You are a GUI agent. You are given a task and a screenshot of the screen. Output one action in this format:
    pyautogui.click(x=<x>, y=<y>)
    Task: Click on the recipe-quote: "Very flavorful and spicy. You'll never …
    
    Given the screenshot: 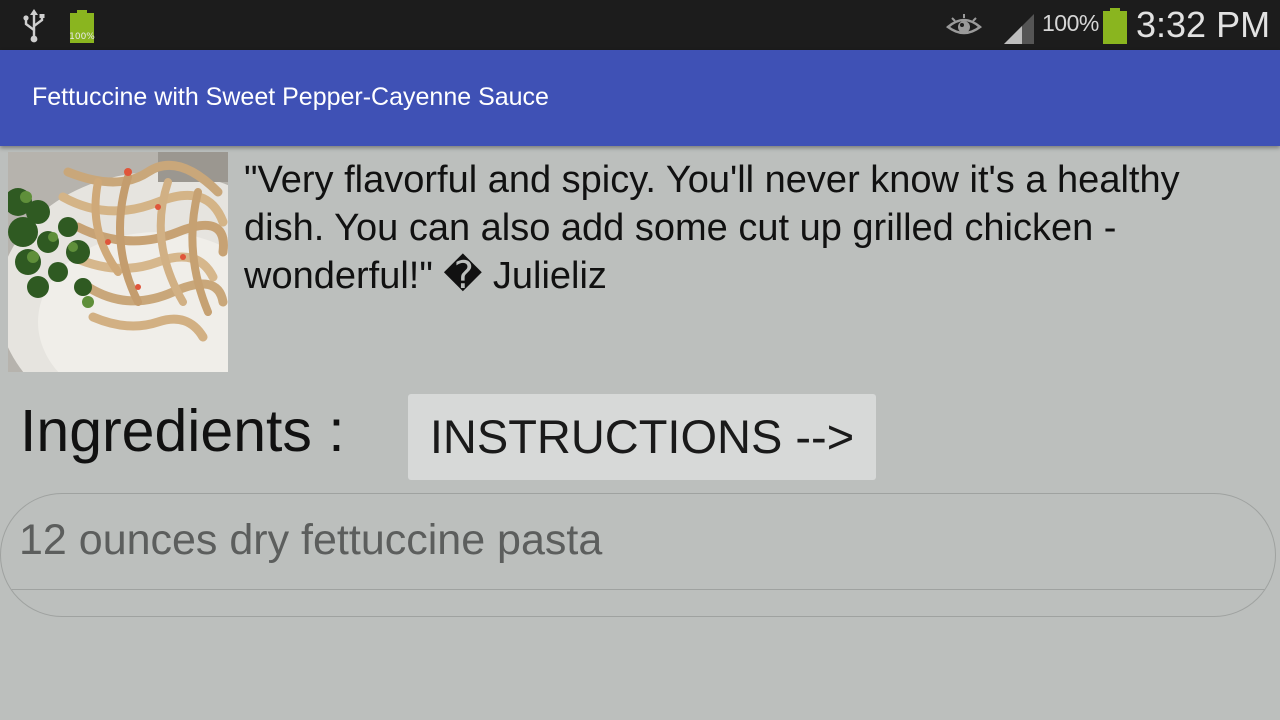 What is the action you would take?
    pyautogui.click(x=712, y=228)
    